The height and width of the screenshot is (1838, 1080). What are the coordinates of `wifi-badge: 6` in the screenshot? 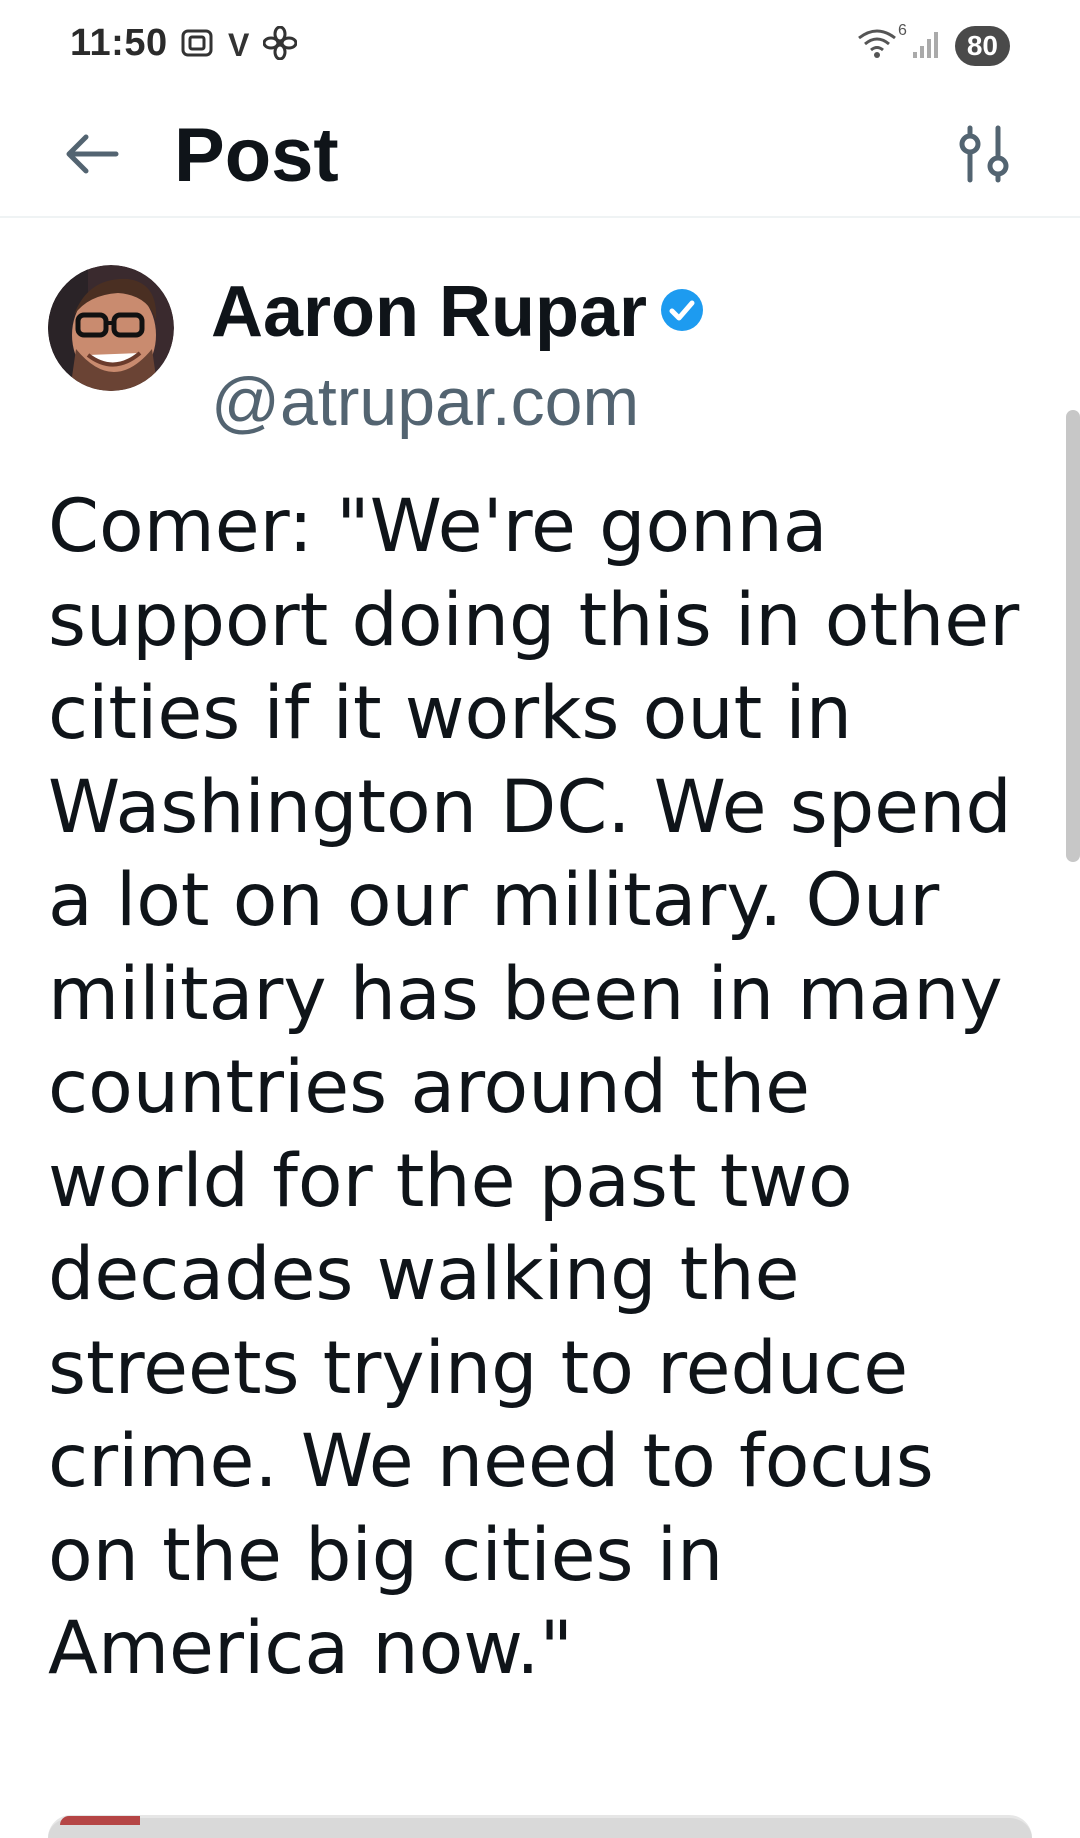 It's located at (902, 30).